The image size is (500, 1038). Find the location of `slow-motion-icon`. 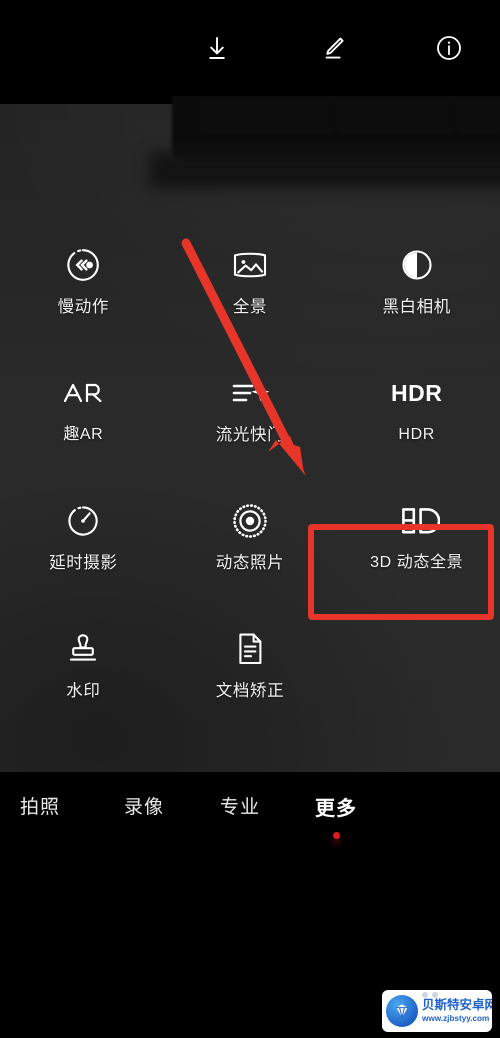

slow-motion-icon is located at coordinates (83, 265).